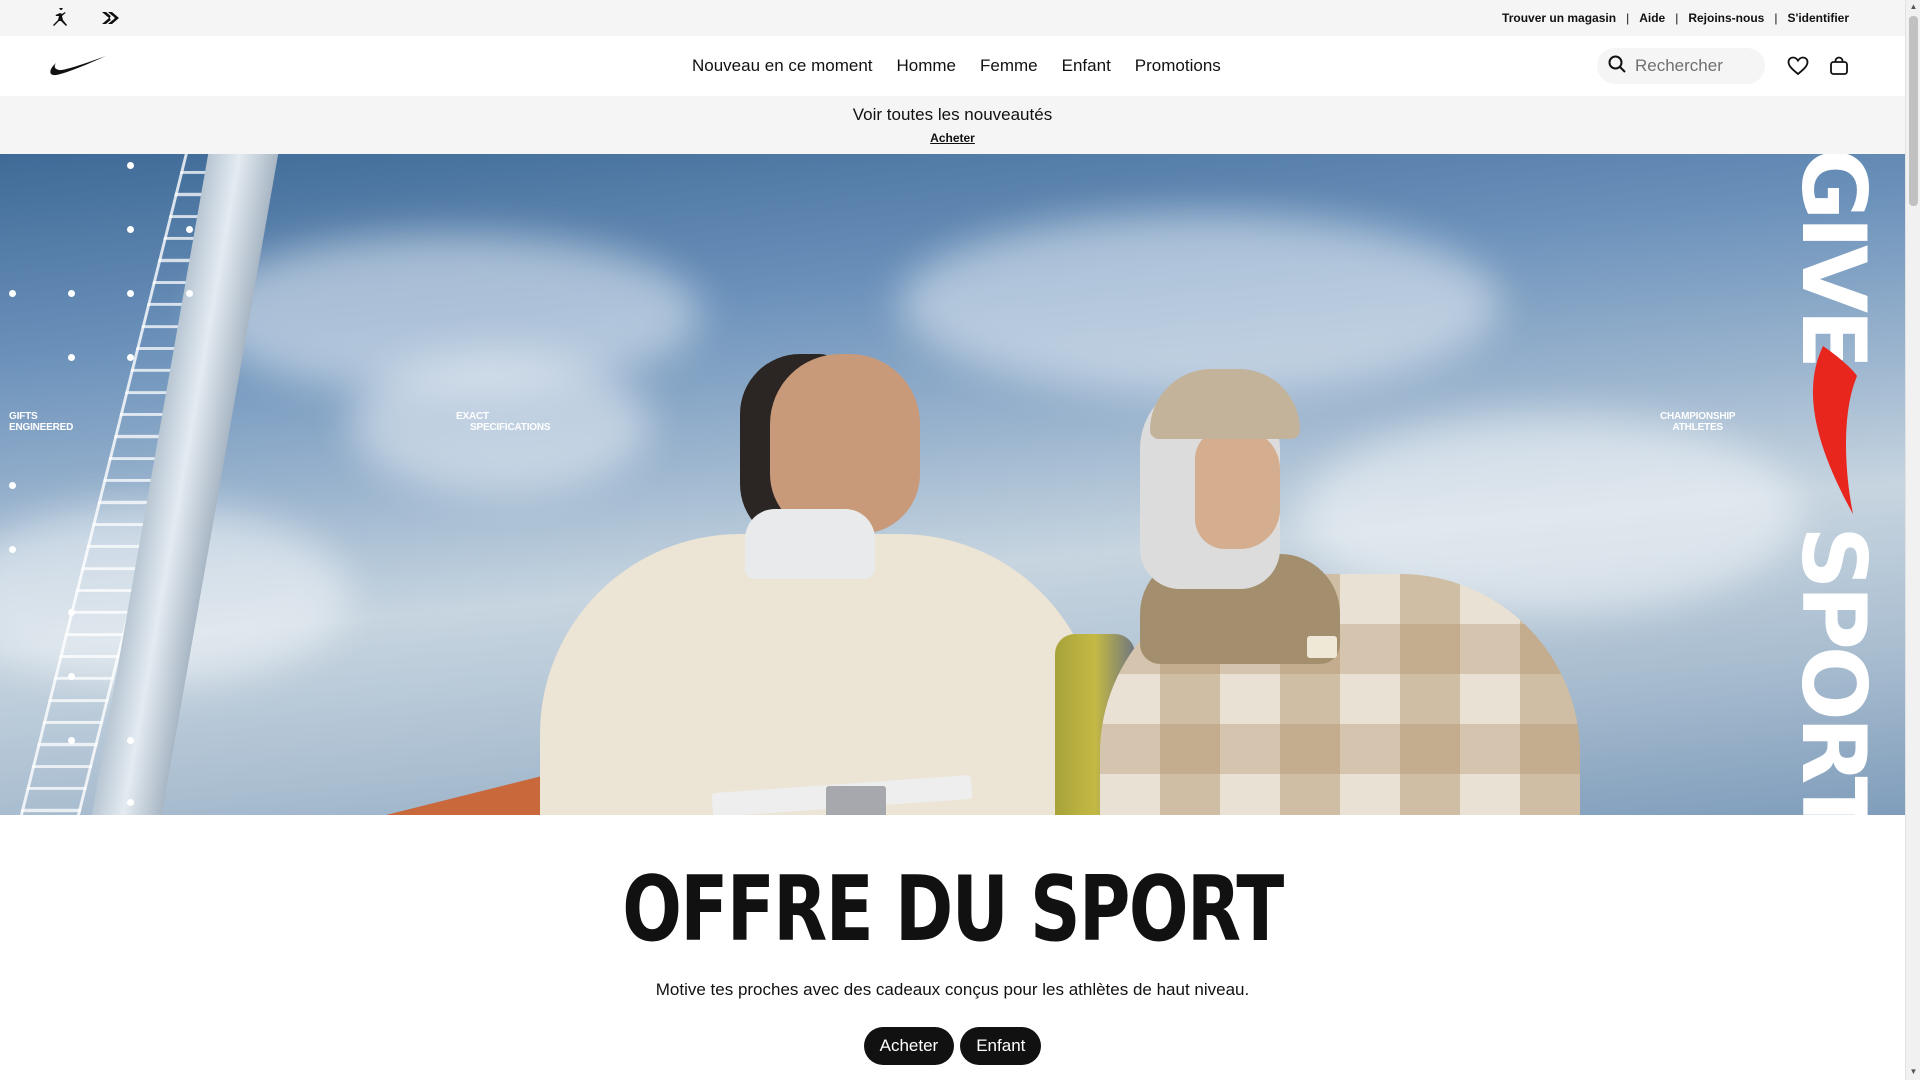 The width and height of the screenshot is (1920, 1080). What do you see at coordinates (110, 18) in the screenshot?
I see `converse-icon` at bounding box center [110, 18].